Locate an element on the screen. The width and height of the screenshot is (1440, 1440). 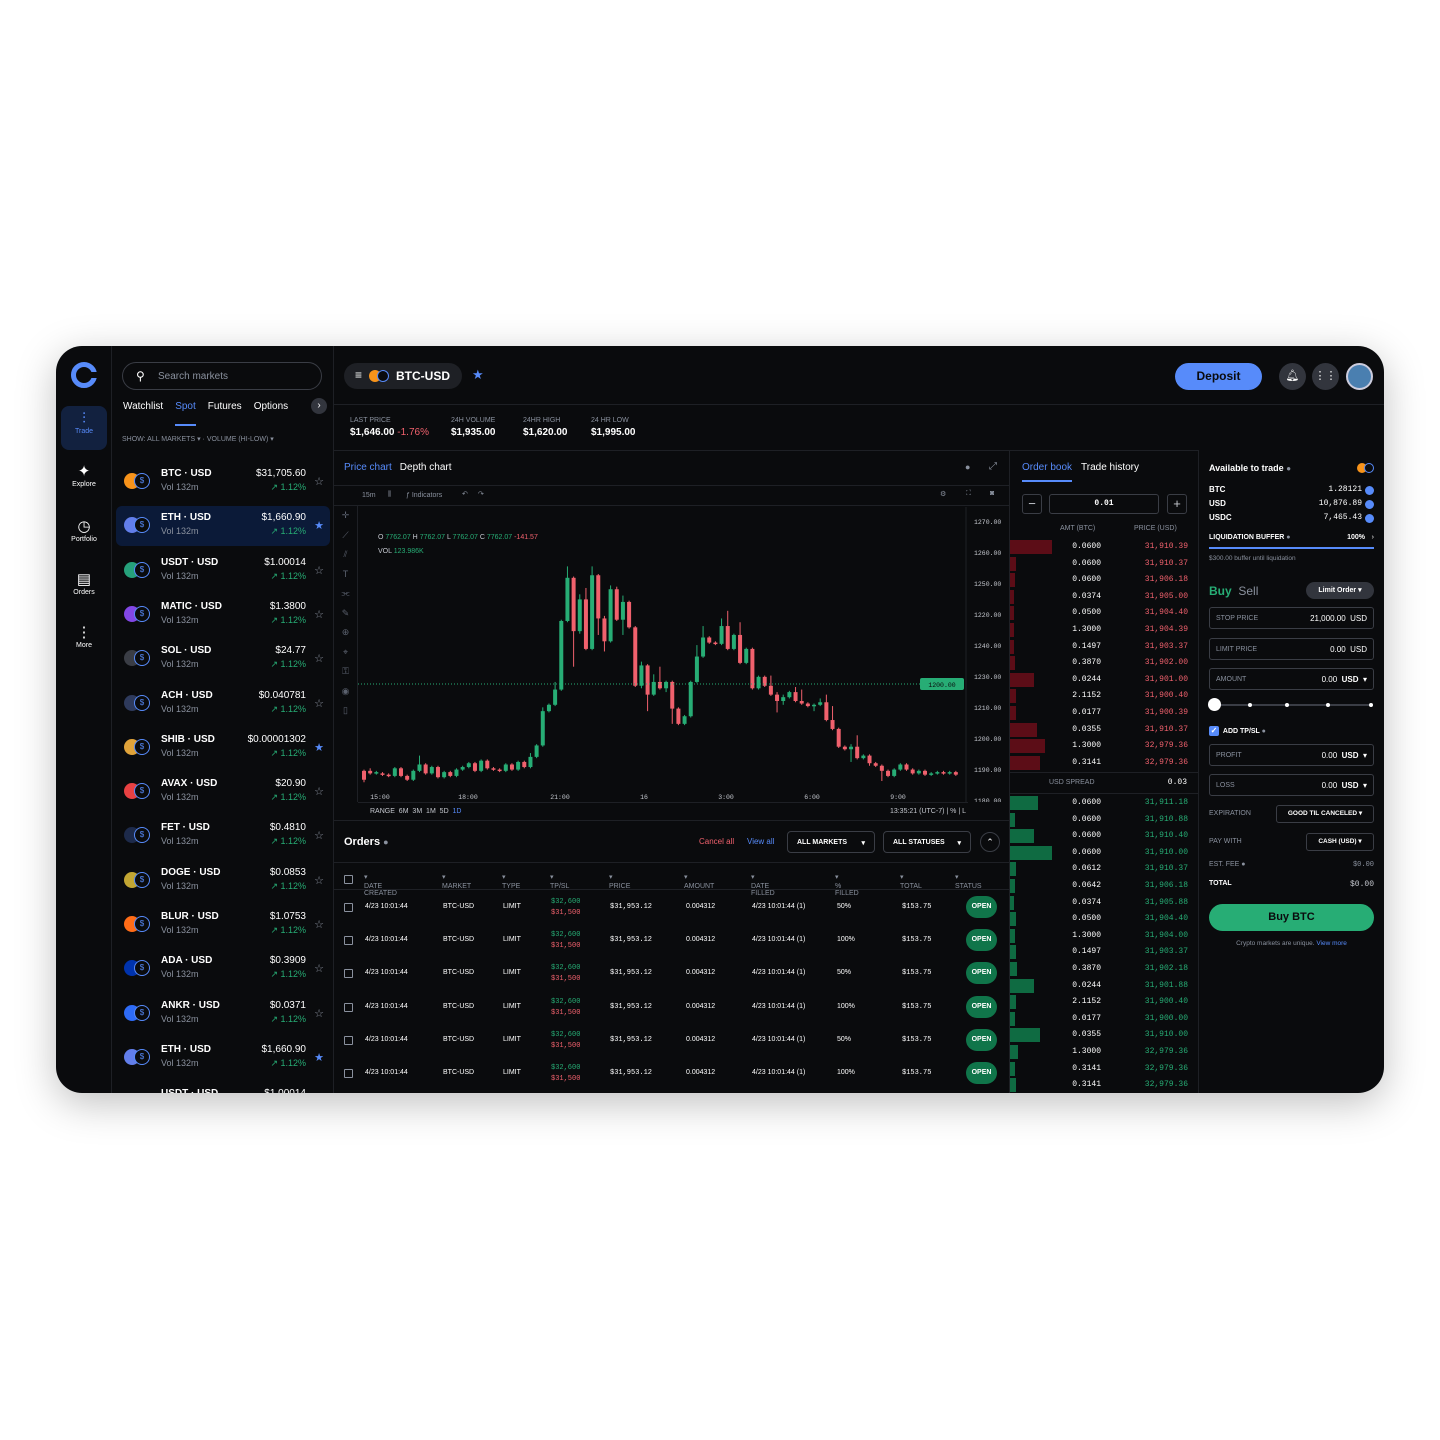
fullscreen-icon: ⛶ is located at coordinates (968, 494).